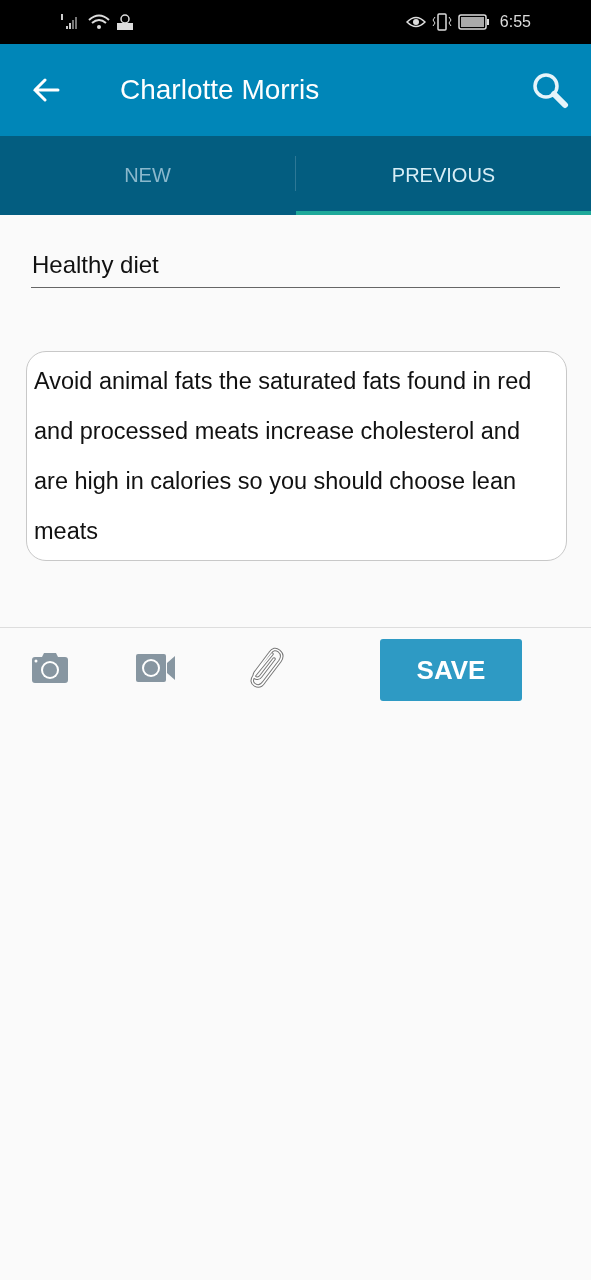 Image resolution: width=591 pixels, height=1280 pixels. I want to click on save-button: SAVE, so click(451, 670).